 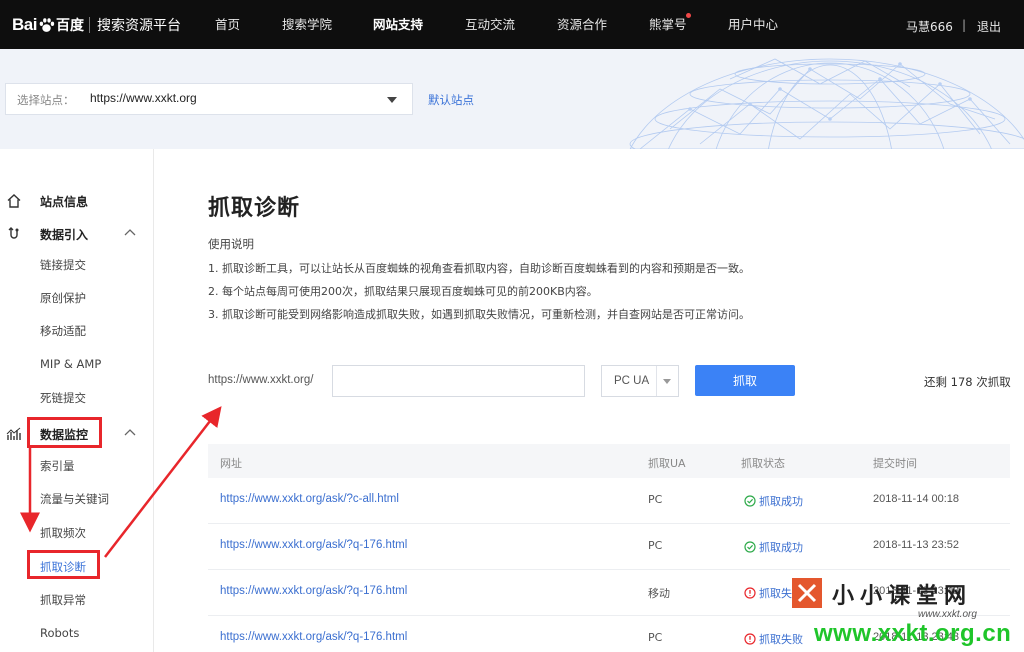 What do you see at coordinates (24, 24) in the screenshot?
I see `logo-bai-text: Bai` at bounding box center [24, 24].